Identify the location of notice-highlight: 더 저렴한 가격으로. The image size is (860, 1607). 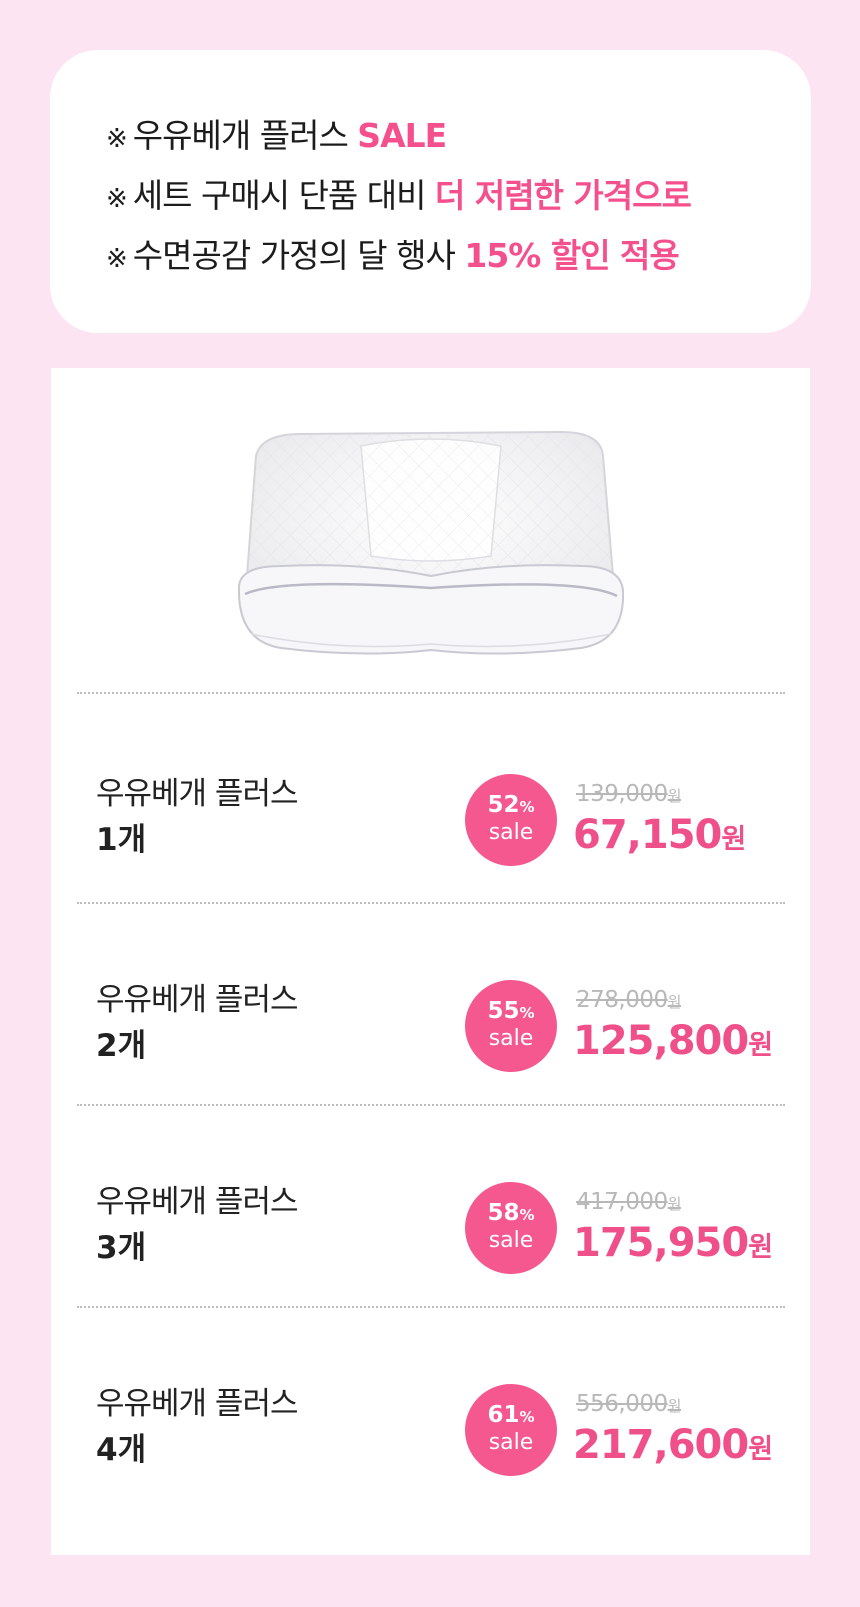
(563, 195).